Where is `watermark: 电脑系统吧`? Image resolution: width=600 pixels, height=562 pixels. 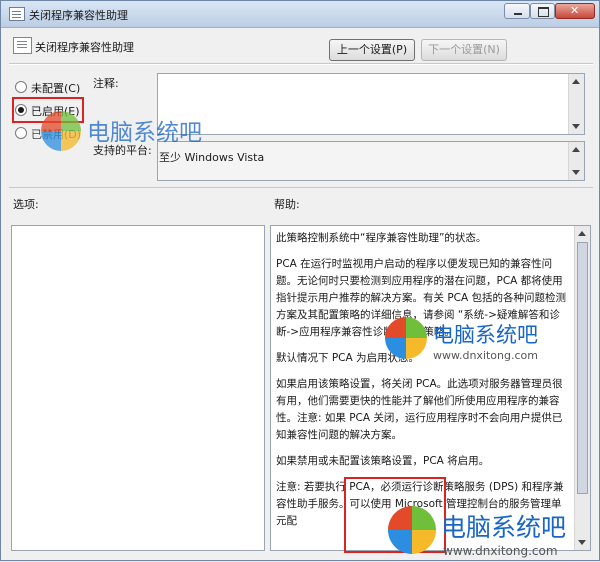
watermark: 电脑系统吧 is located at coordinates (151, 136).